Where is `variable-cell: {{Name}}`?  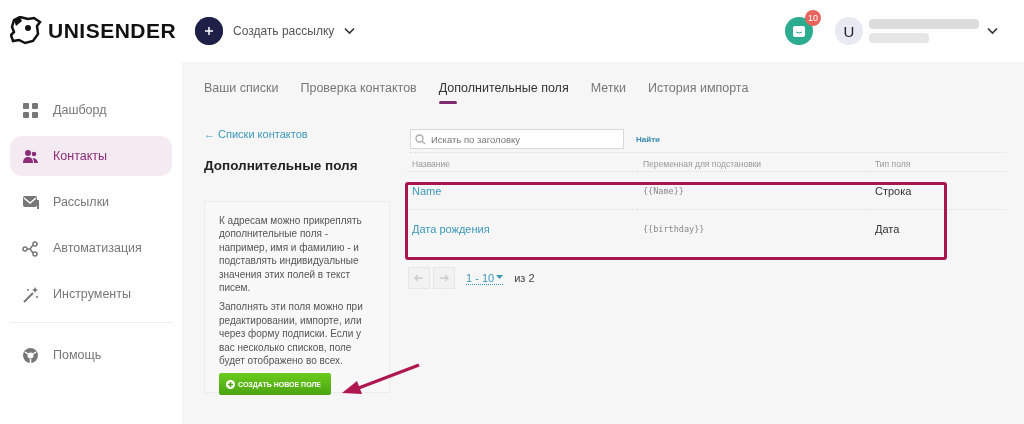
variable-cell: {{Name}} is located at coordinates (663, 190).